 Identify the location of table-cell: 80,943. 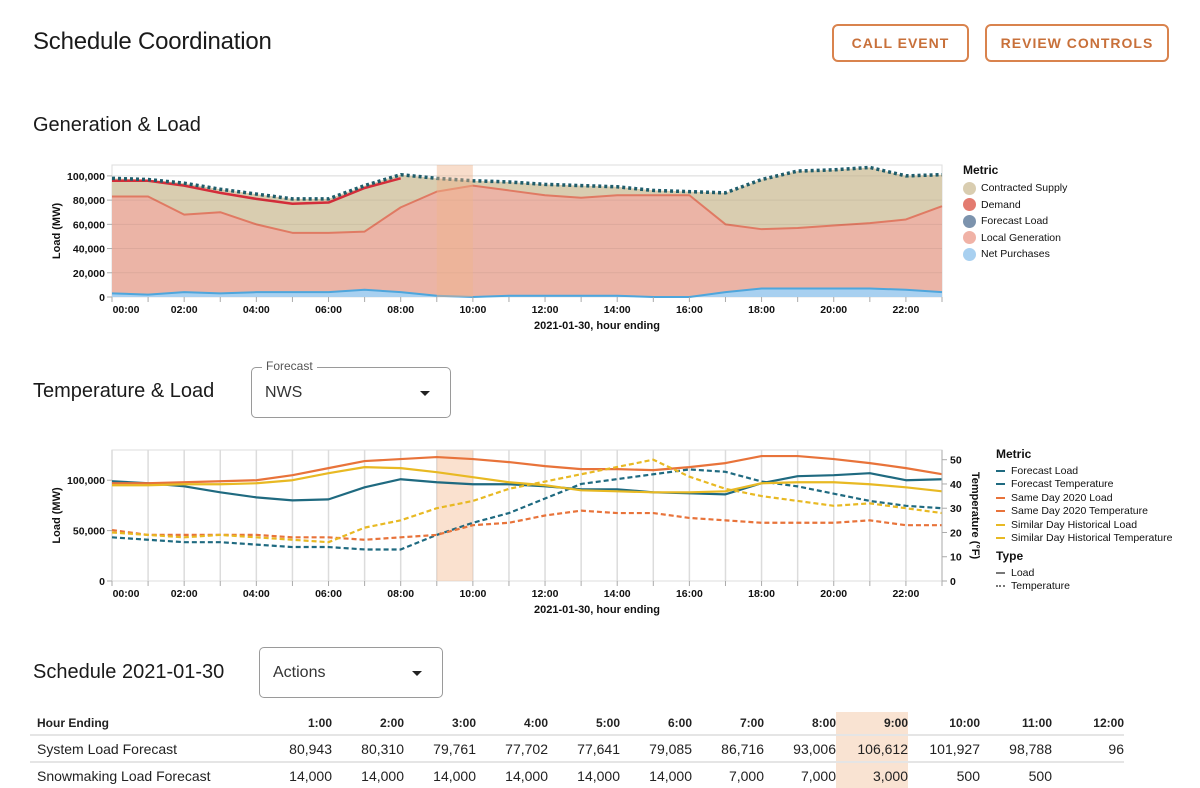
(284, 748).